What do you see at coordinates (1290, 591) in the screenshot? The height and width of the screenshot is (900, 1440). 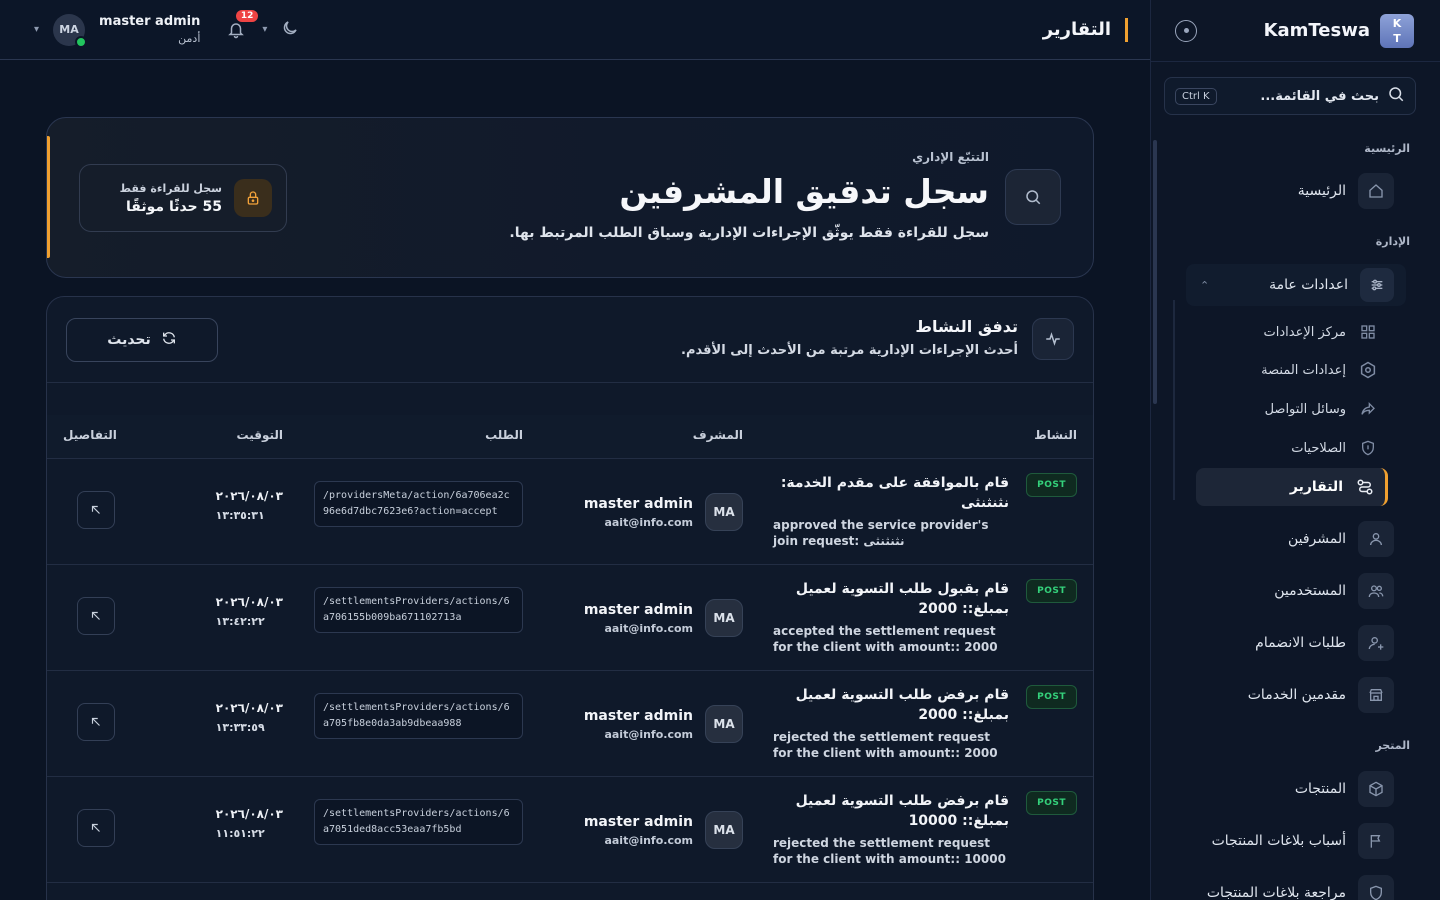 I see `sidebar-item-users: المستخدمين` at bounding box center [1290, 591].